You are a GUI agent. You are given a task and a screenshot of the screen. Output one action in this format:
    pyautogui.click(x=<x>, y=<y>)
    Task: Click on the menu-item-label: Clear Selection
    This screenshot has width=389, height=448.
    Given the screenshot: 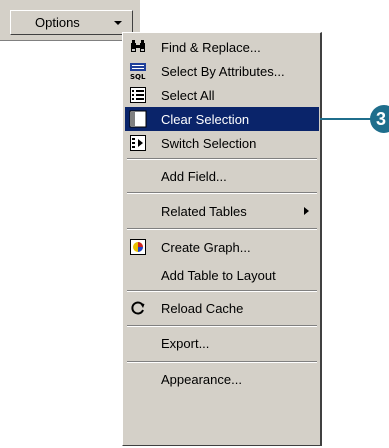 What is the action you would take?
    pyautogui.click(x=205, y=119)
    